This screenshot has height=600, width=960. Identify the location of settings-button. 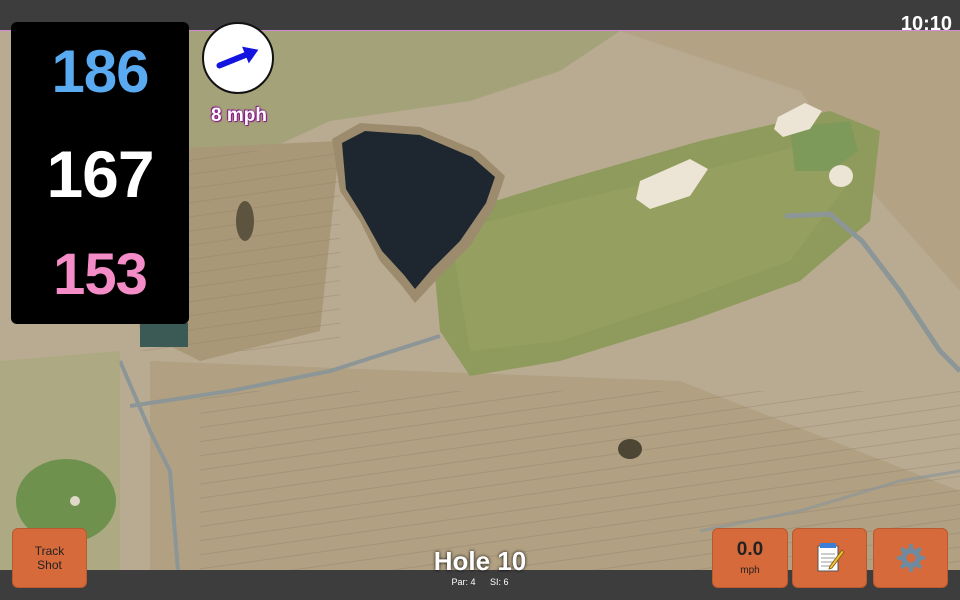
(910, 558).